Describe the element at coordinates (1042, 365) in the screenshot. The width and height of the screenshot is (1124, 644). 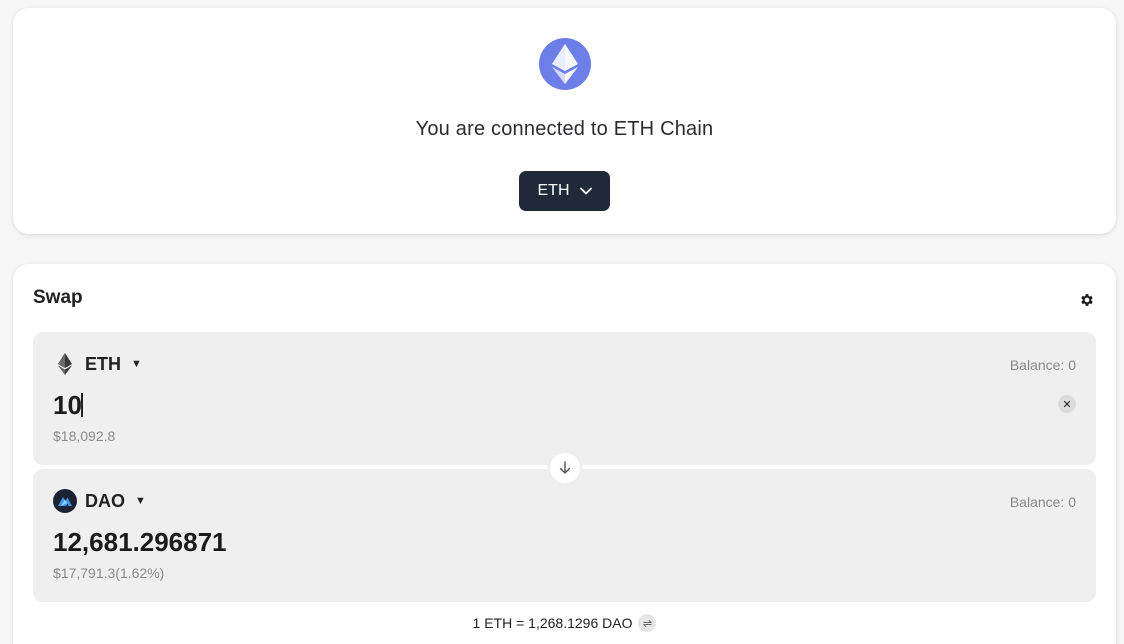
I see `from-balance: Balance: 0` at that location.